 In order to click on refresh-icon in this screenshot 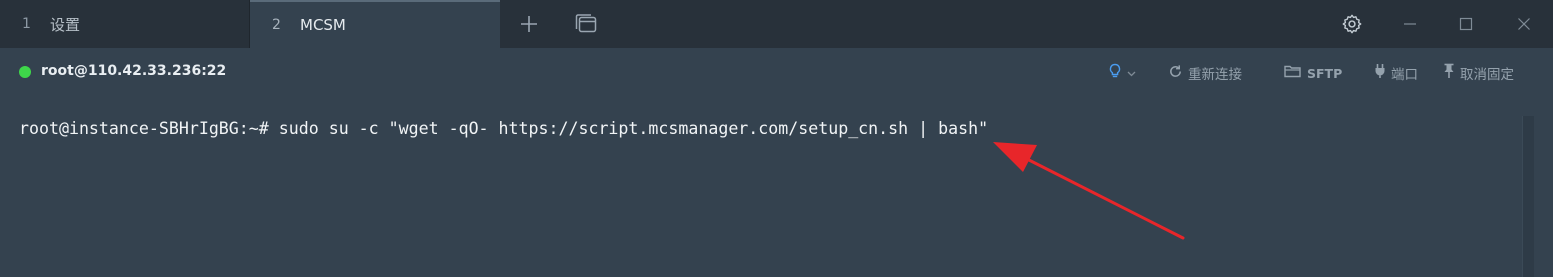, I will do `click(1175, 73)`.